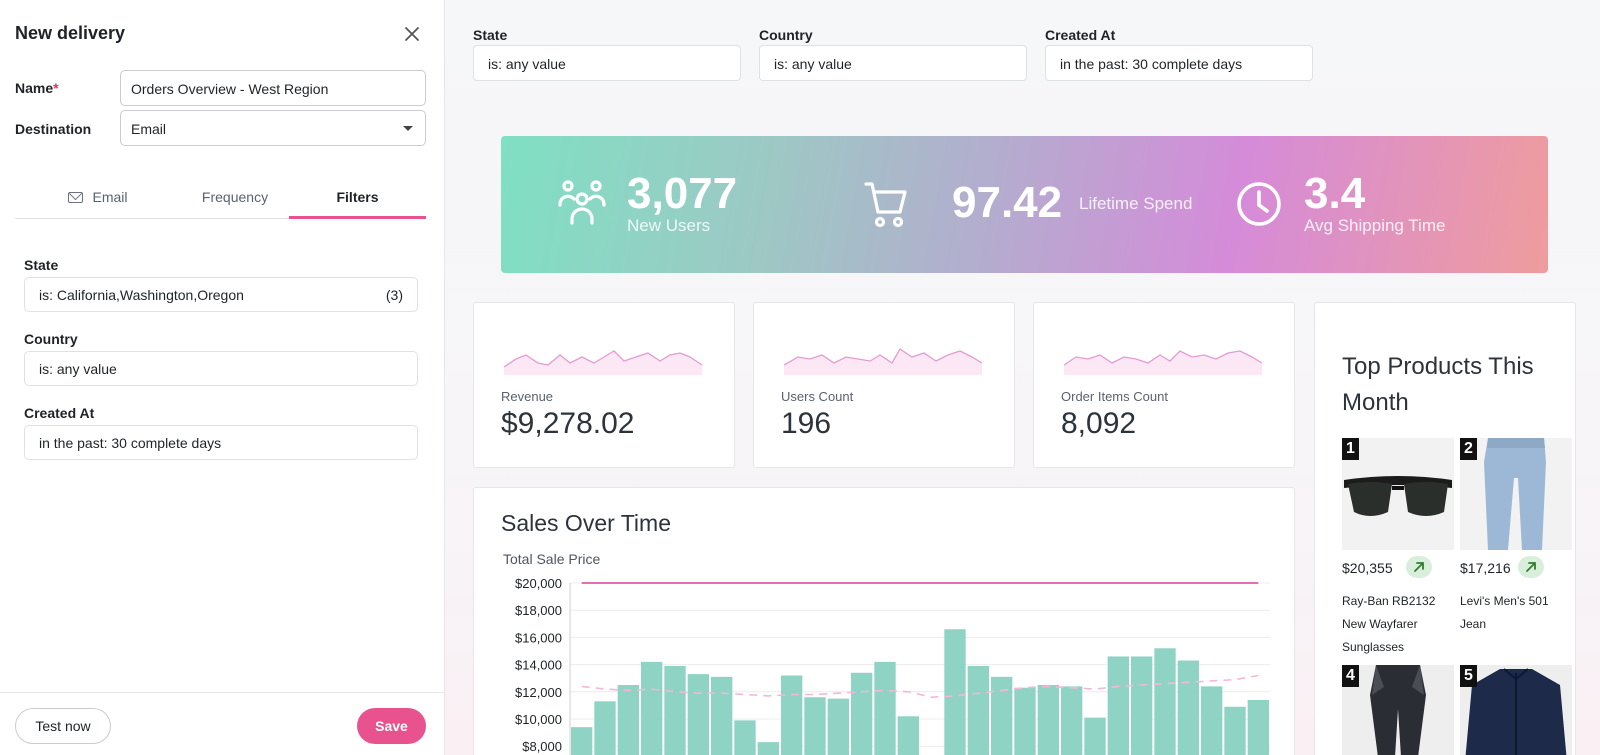 Image resolution: width=1600 pixels, height=755 pixels. Describe the element at coordinates (538, 637) in the screenshot. I see `y-tick-label: $16,000` at that location.